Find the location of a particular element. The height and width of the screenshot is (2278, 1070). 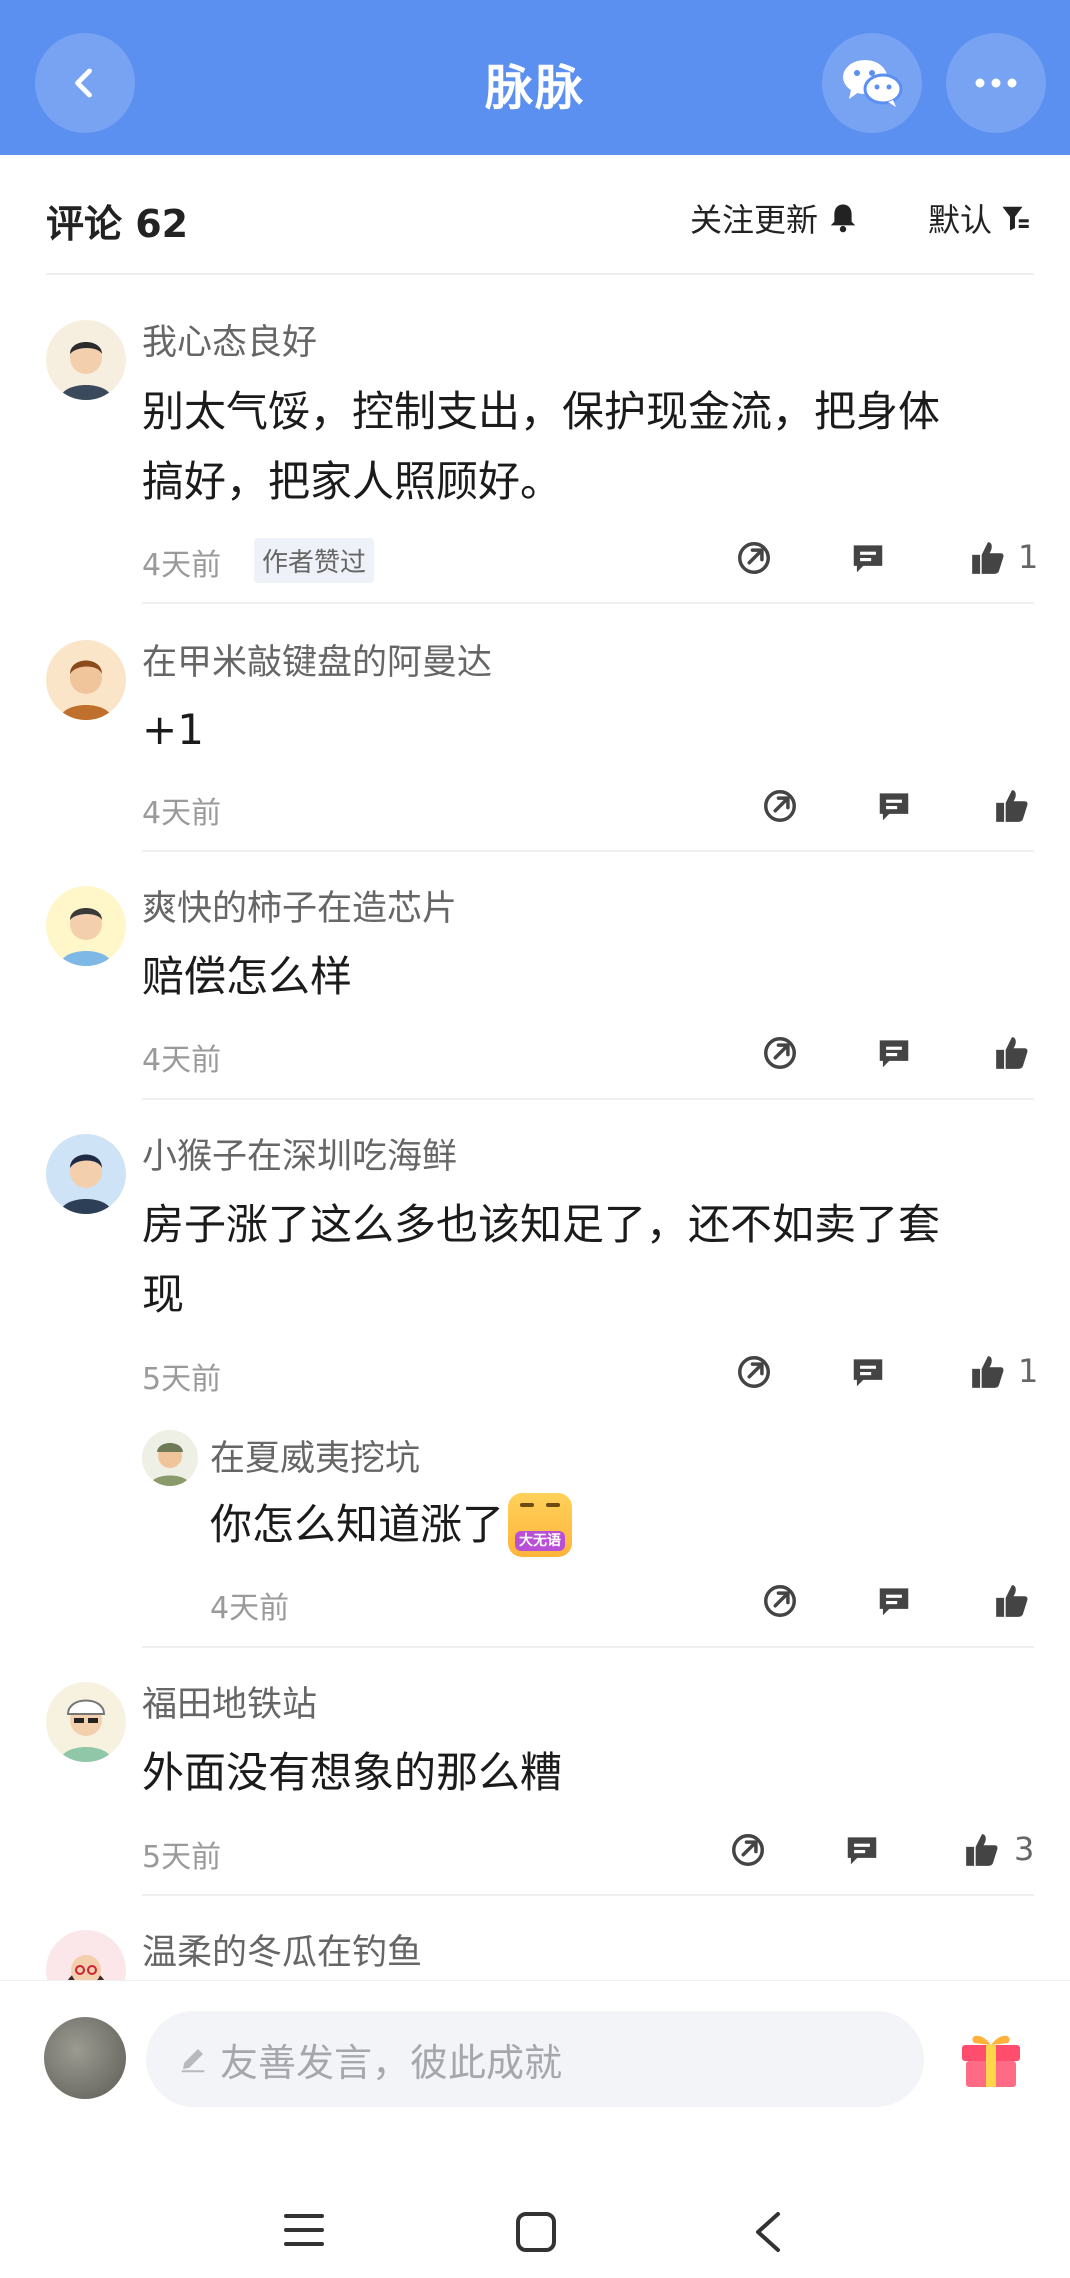

comment-author: 爽快的柿子在造芯片 is located at coordinates (299, 905).